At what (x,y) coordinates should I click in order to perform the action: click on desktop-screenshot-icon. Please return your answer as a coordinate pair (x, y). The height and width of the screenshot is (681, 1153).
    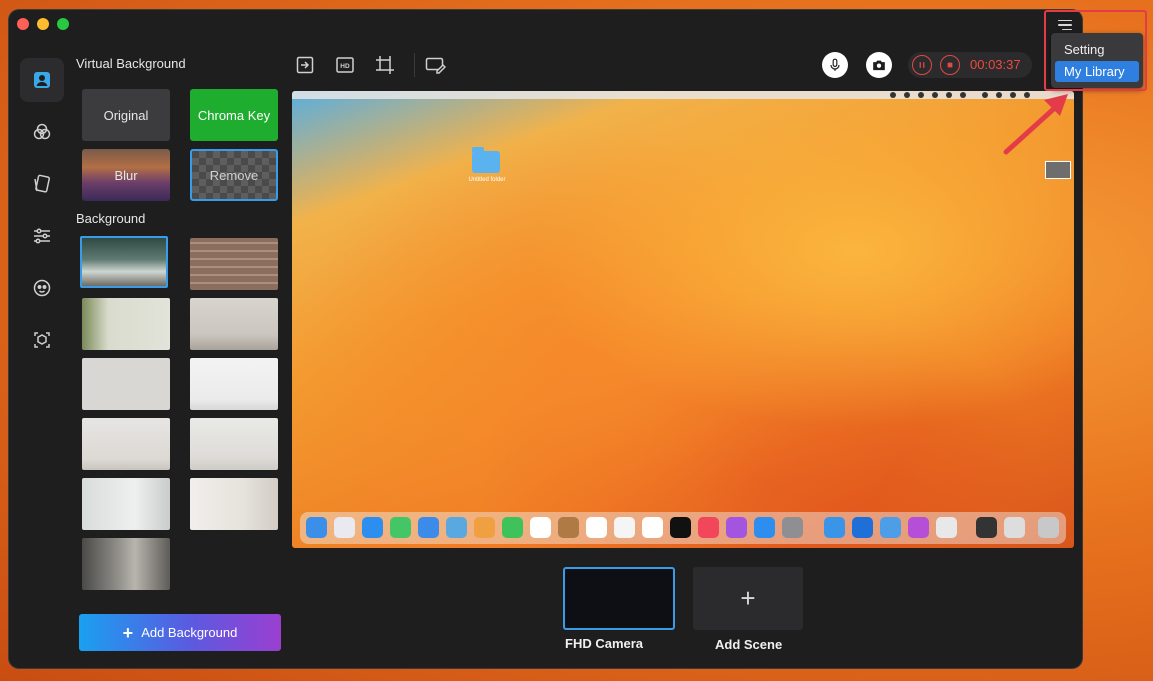
    Looking at the image, I should click on (1058, 170).